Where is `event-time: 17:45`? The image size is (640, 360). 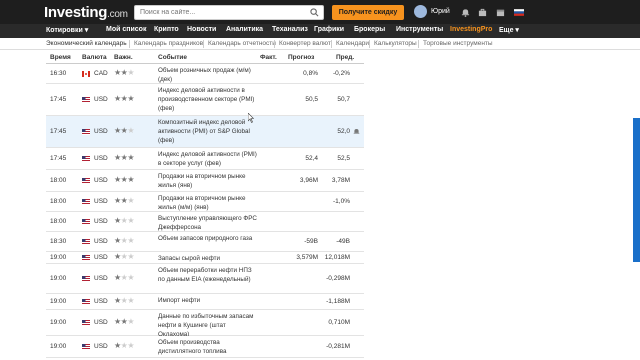 event-time: 17:45 is located at coordinates (58, 131).